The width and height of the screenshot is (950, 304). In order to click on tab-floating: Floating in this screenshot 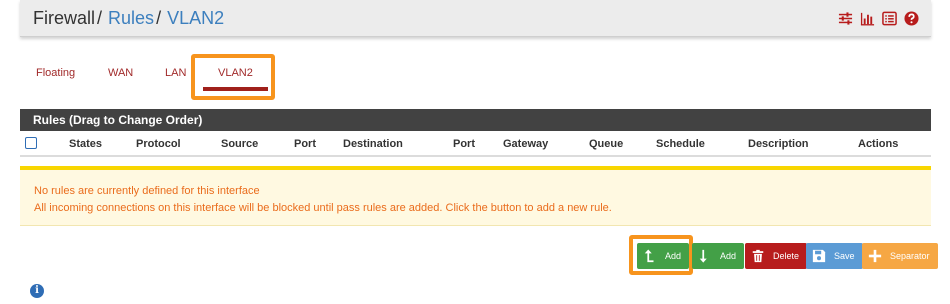, I will do `click(55, 73)`.